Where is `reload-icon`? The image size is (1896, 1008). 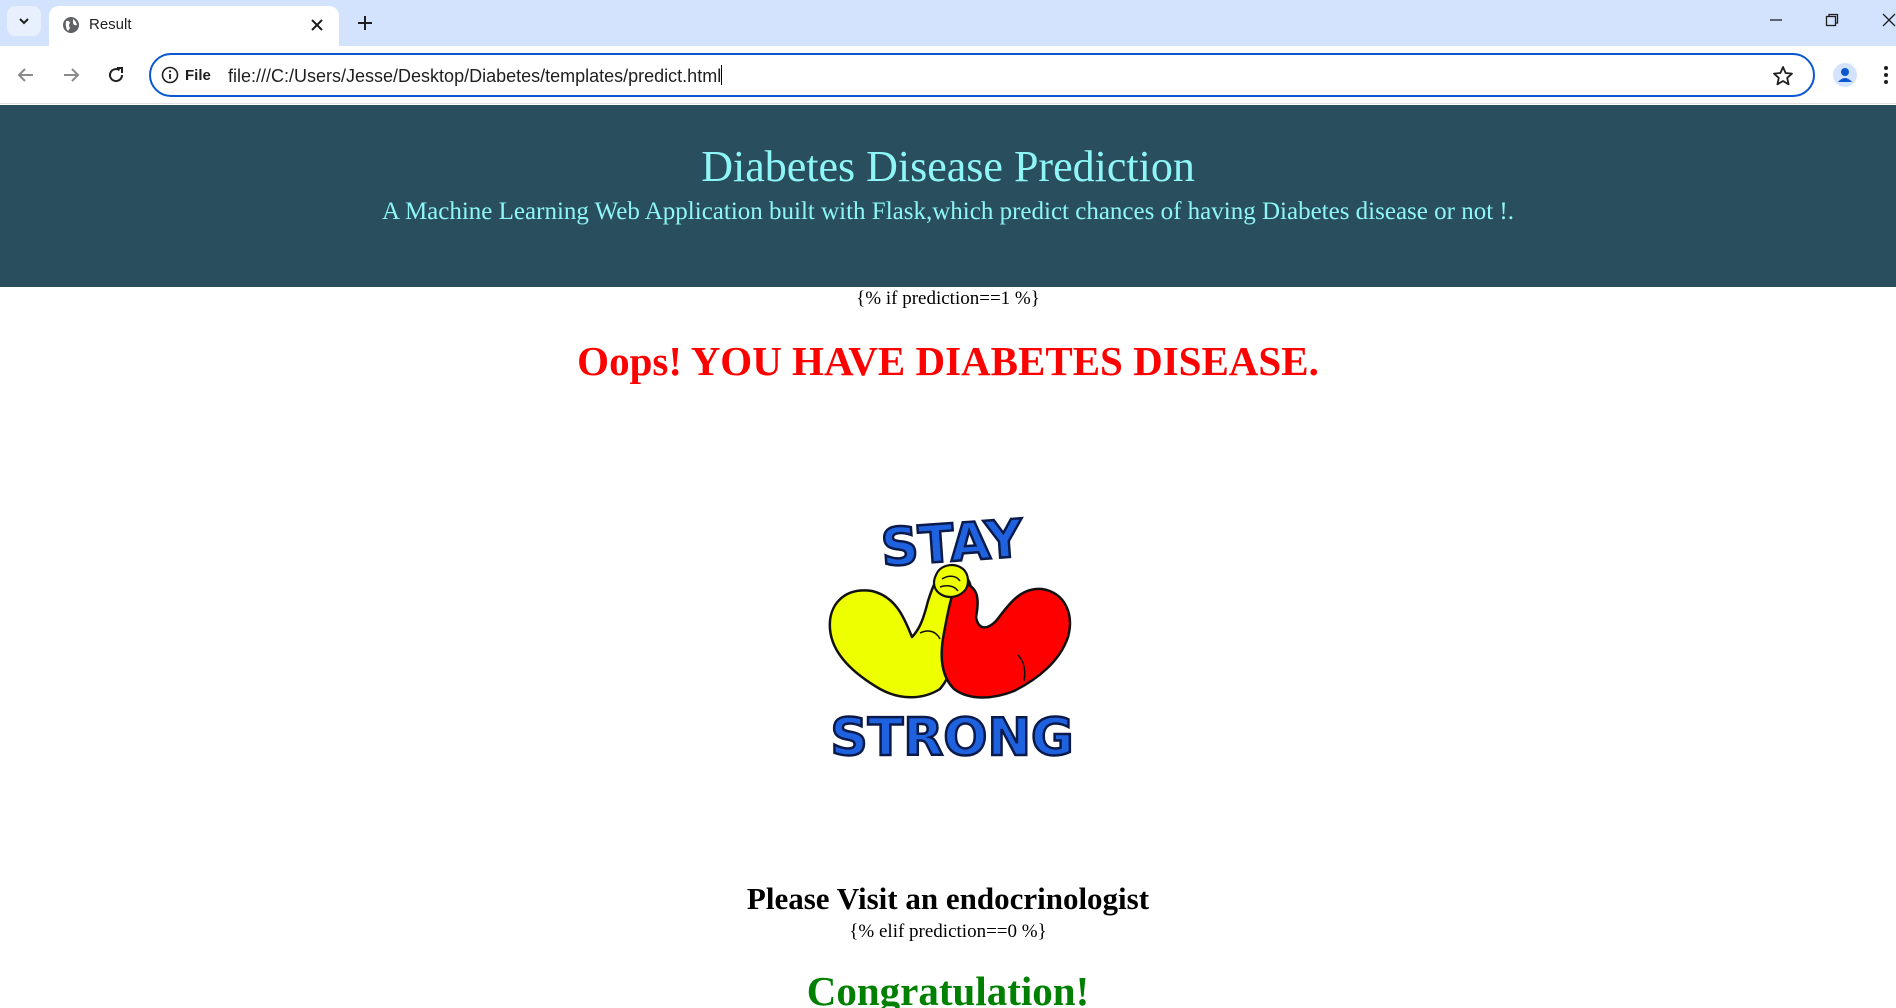 reload-icon is located at coordinates (116, 75).